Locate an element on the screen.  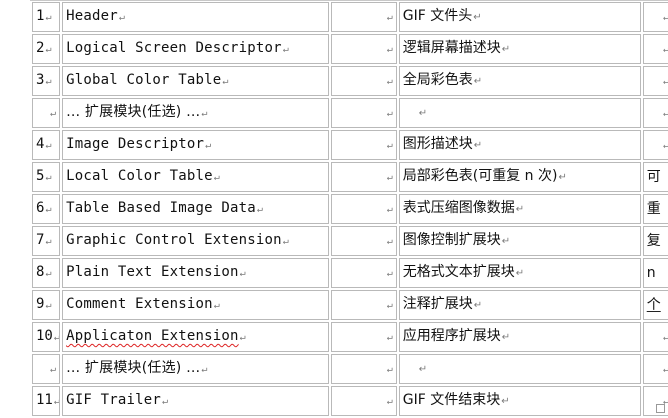
row-number-cell: 5↵ is located at coordinates (46, 177).